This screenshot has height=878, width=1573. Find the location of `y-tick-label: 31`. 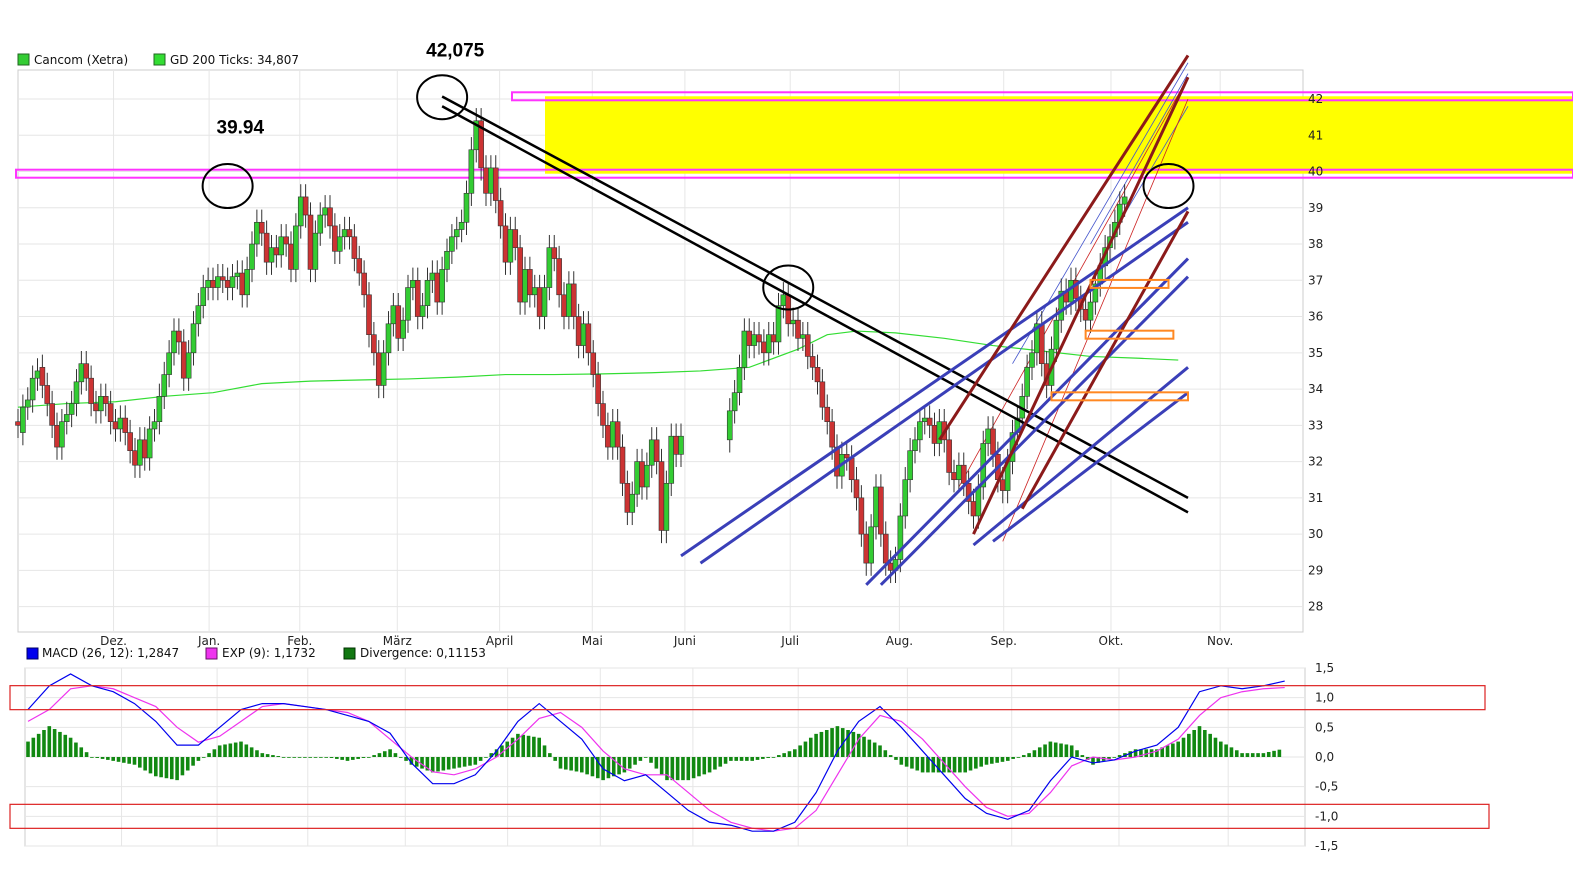

y-tick-label: 31 is located at coordinates (1315, 498).